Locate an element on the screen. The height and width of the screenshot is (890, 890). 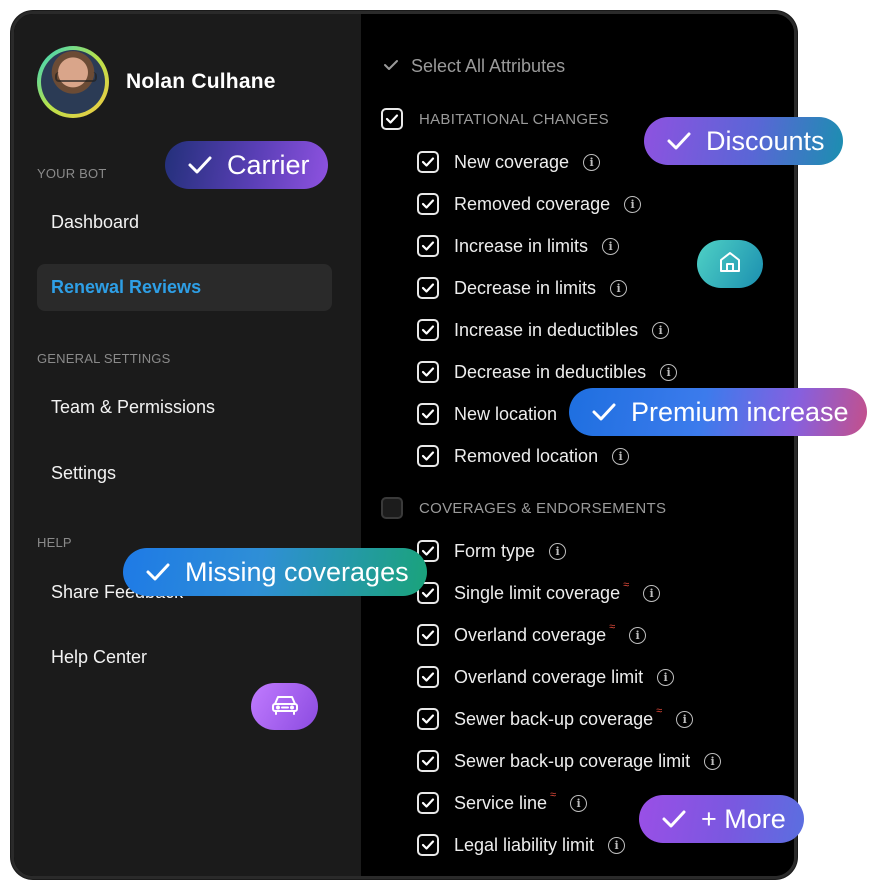
sidebar-item-renewal-reviews: Renewal Reviews is located at coordinates (184, 287).